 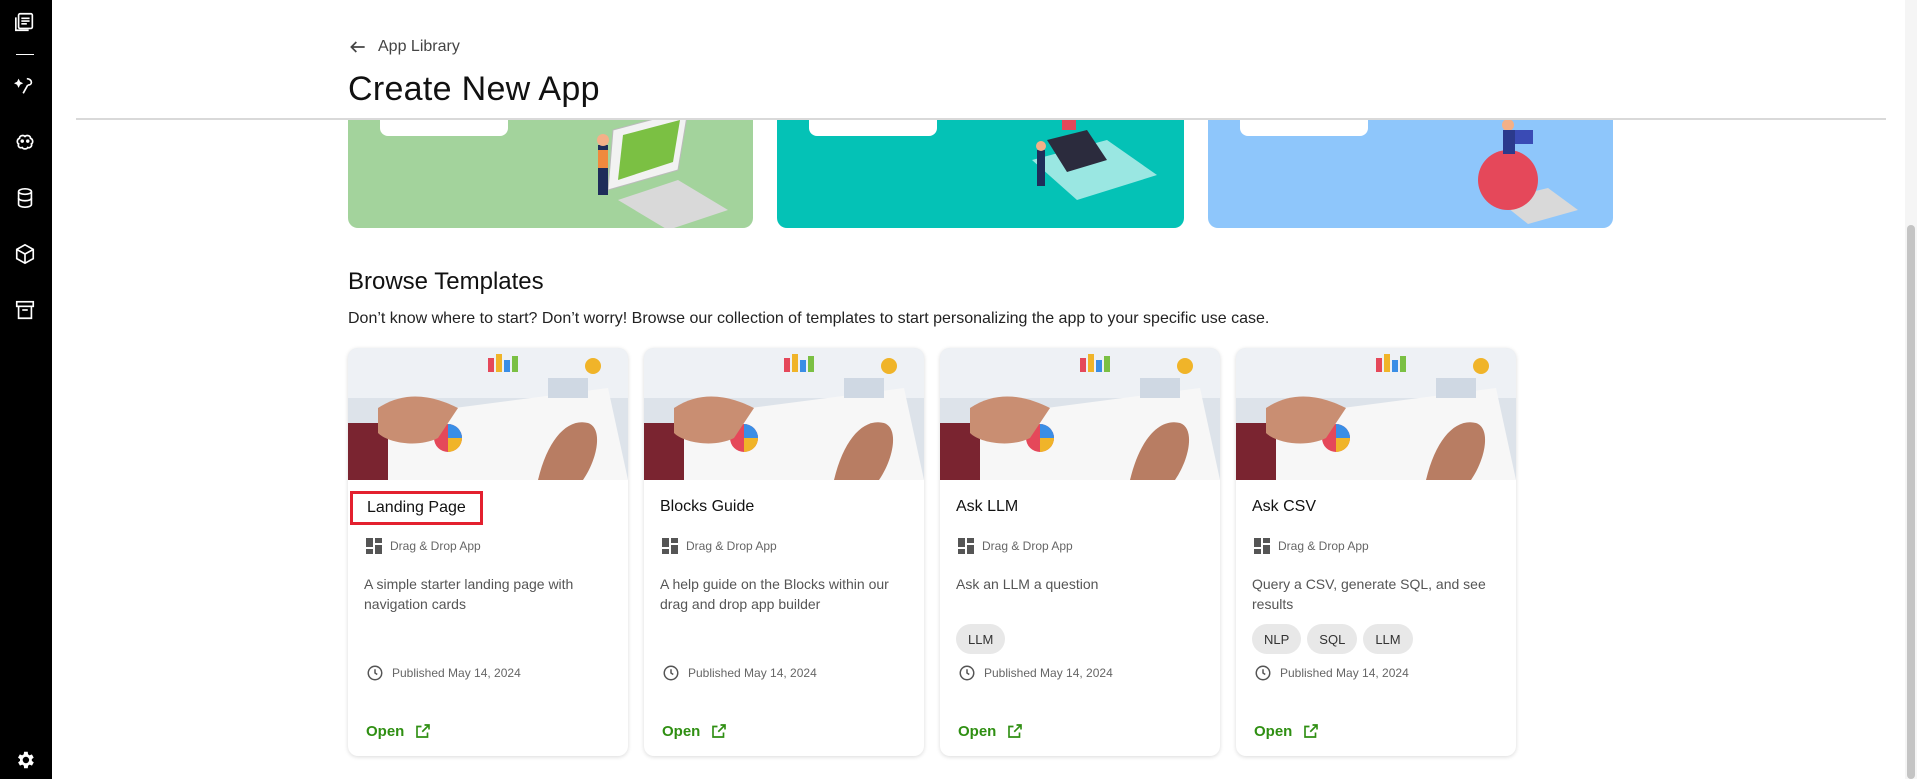 I want to click on template-name: Ask LLM, so click(x=987, y=507).